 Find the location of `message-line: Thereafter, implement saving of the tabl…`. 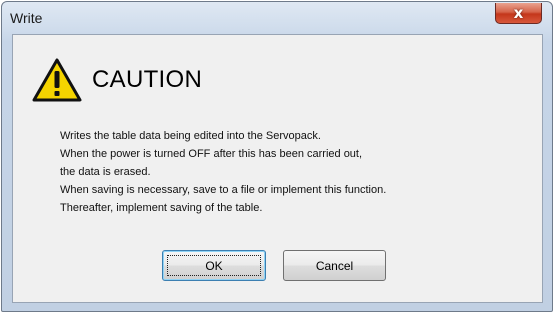

message-line: Thereafter, implement saving of the tabl… is located at coordinates (161, 208).